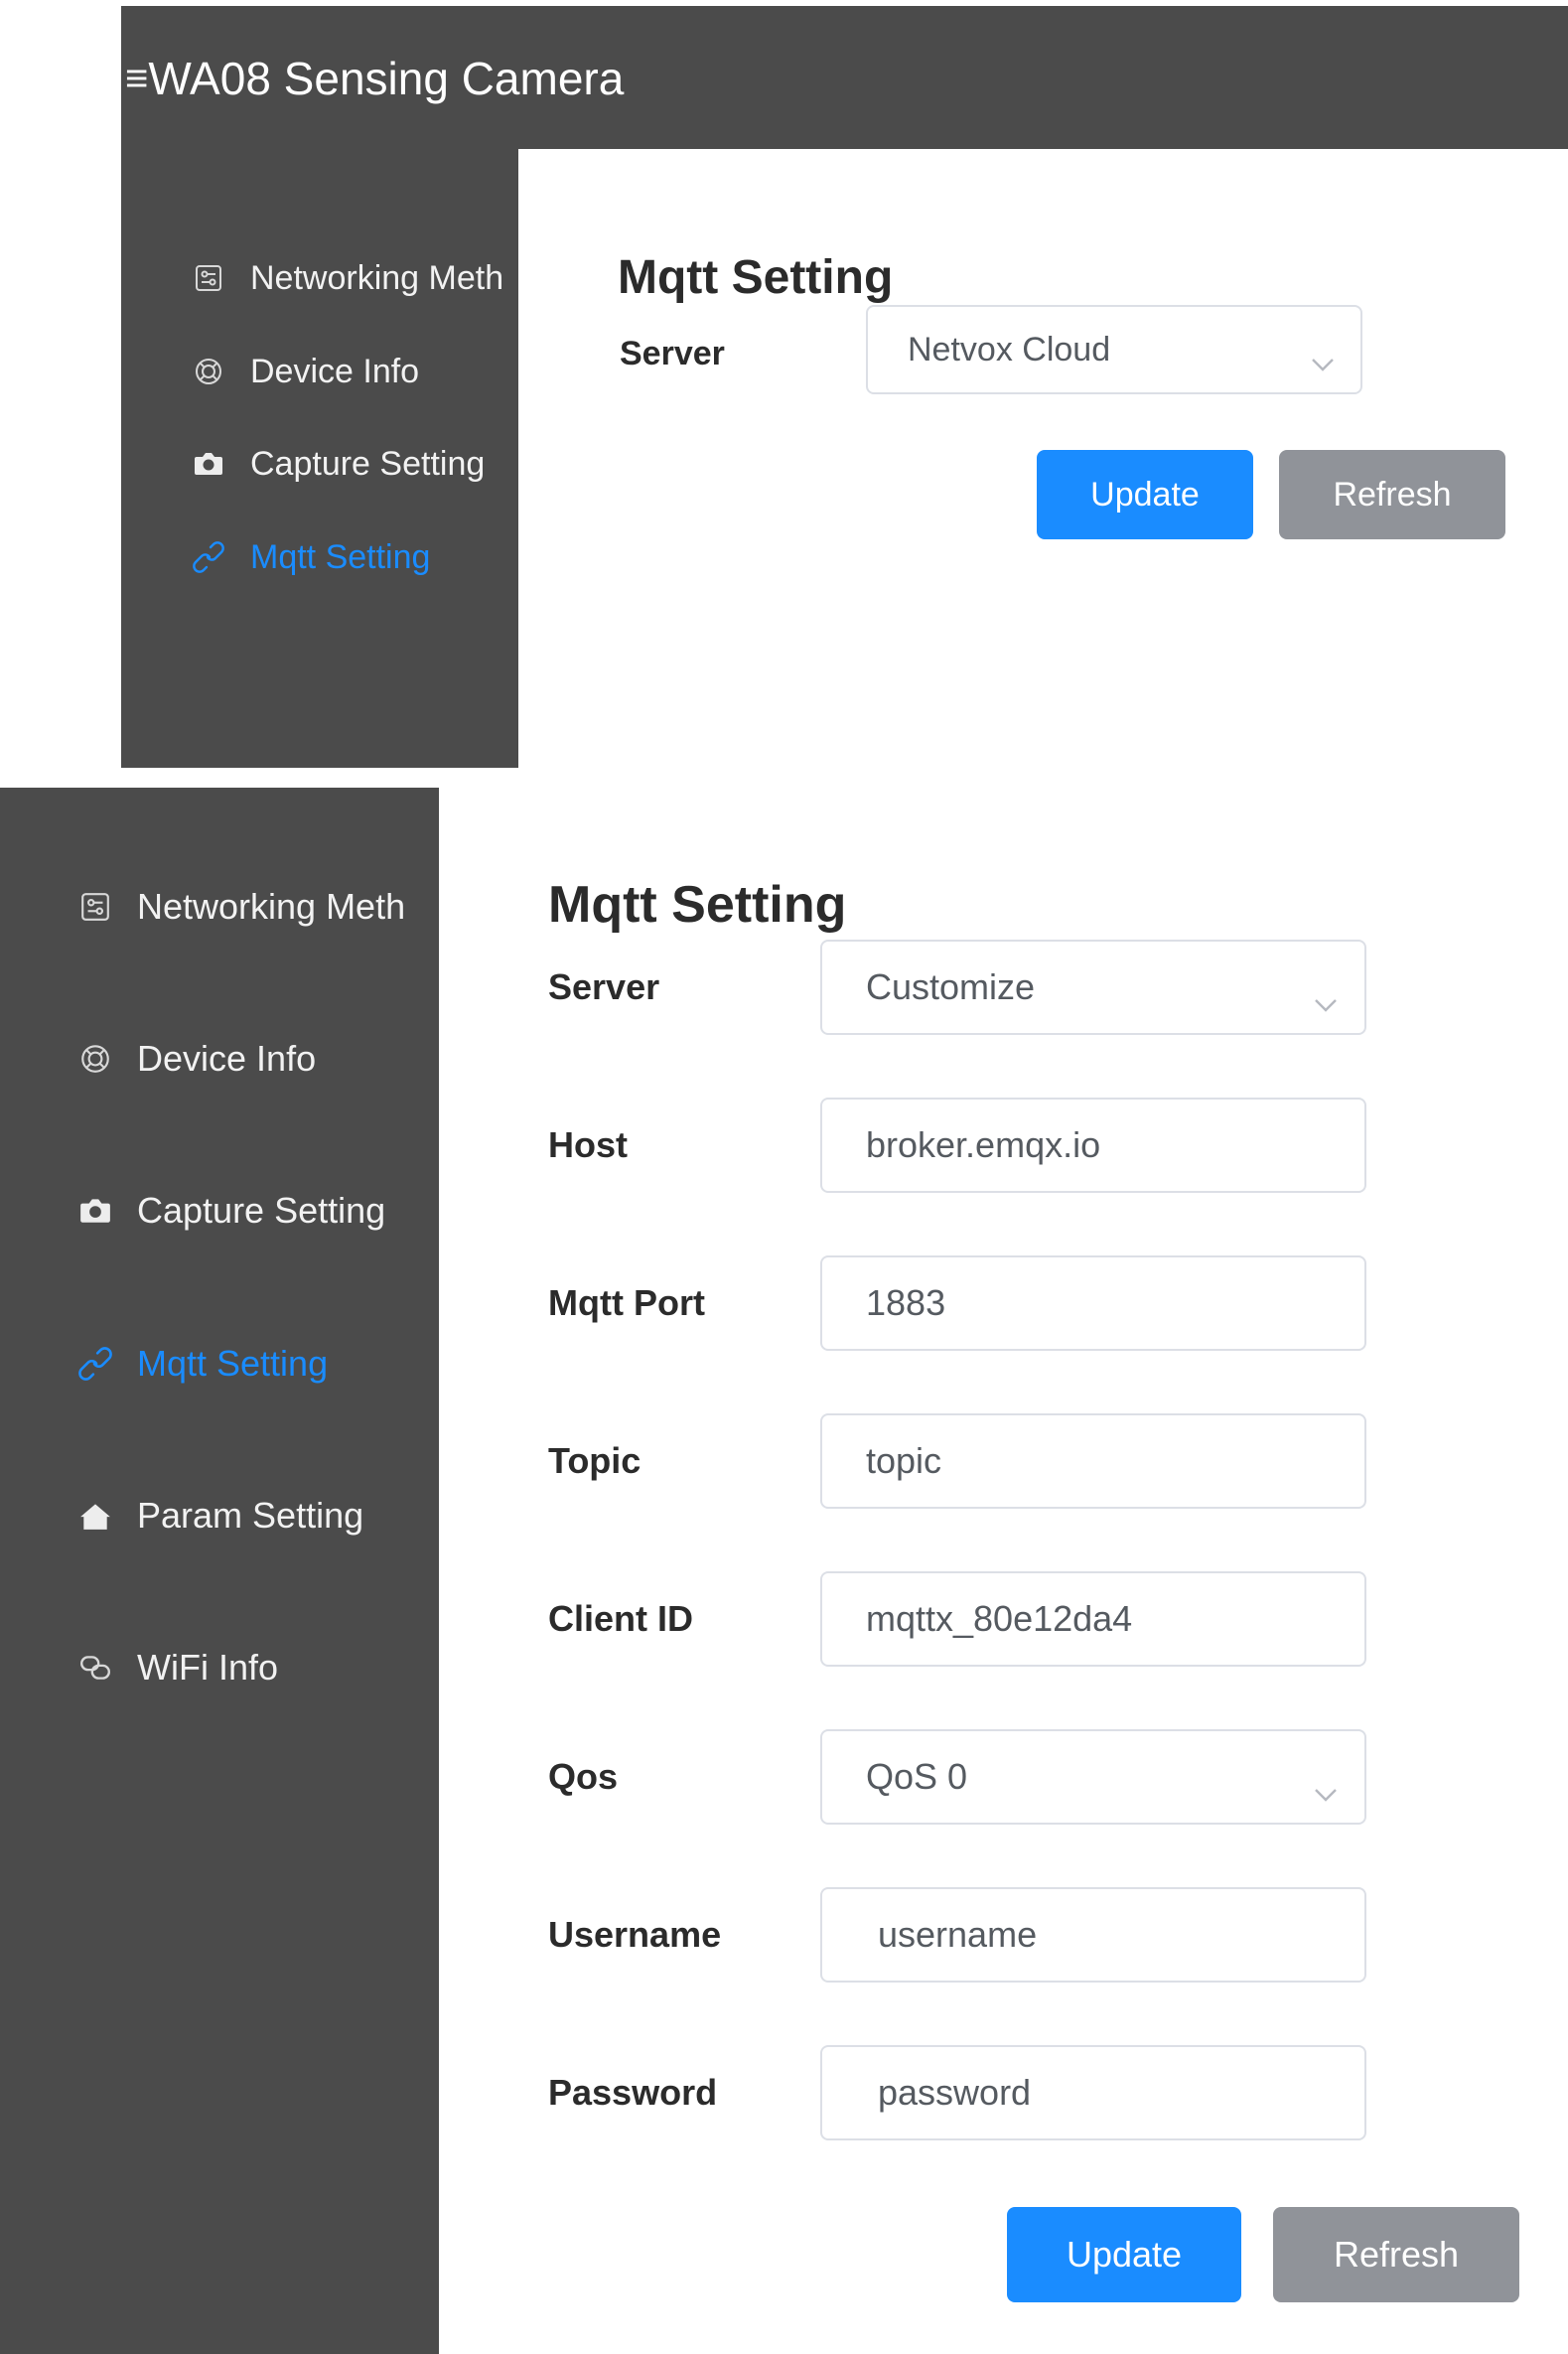  I want to click on app-title: WA08 Sensing Camera, so click(386, 78).